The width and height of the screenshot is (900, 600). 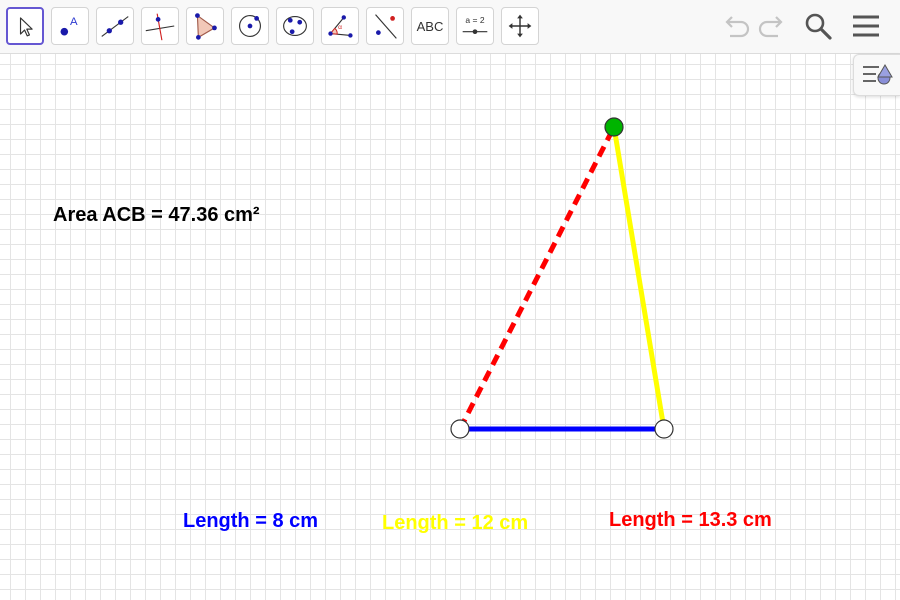 I want to click on segment-left-side-dashed, so click(x=537, y=278).